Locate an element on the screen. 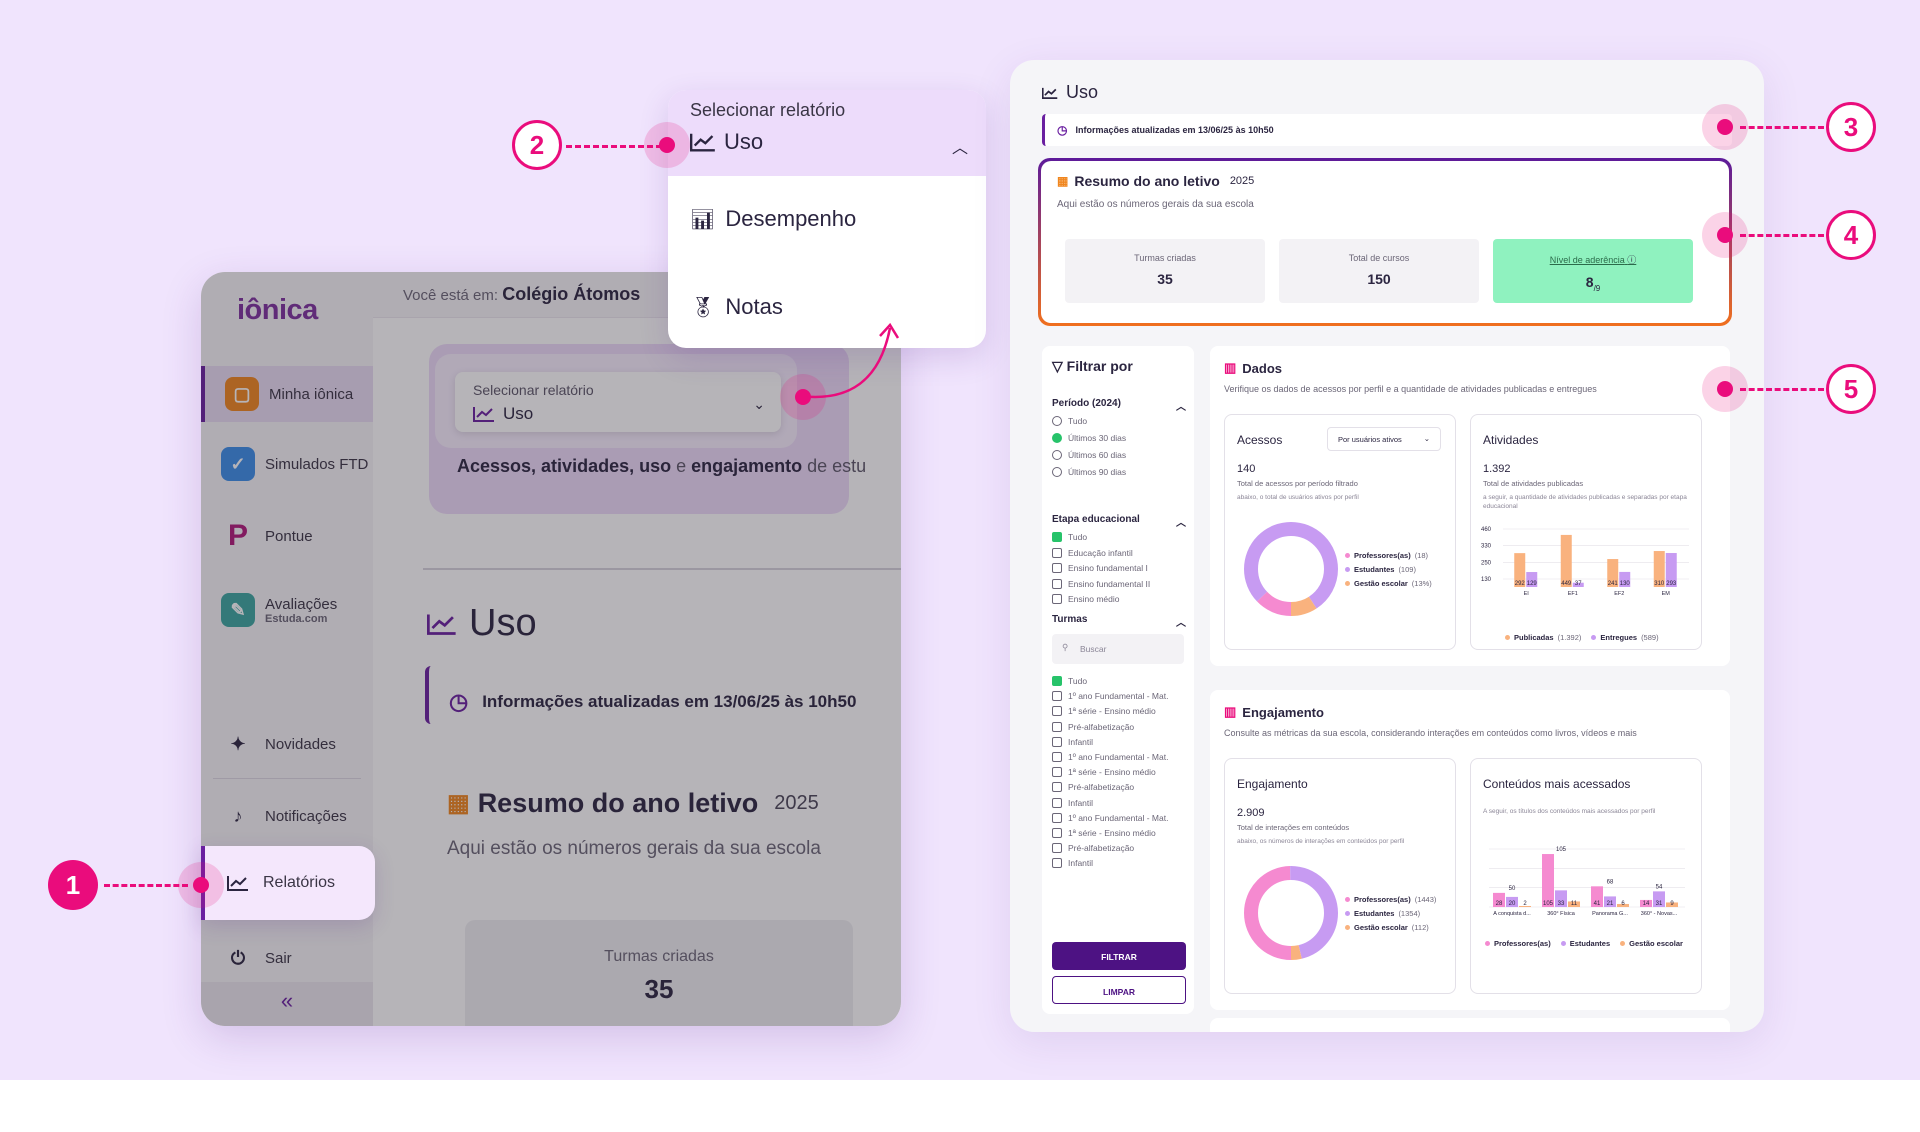 The width and height of the screenshot is (1920, 1132). sidebar-item-sublabel: Estuda.com is located at coordinates (296, 618).